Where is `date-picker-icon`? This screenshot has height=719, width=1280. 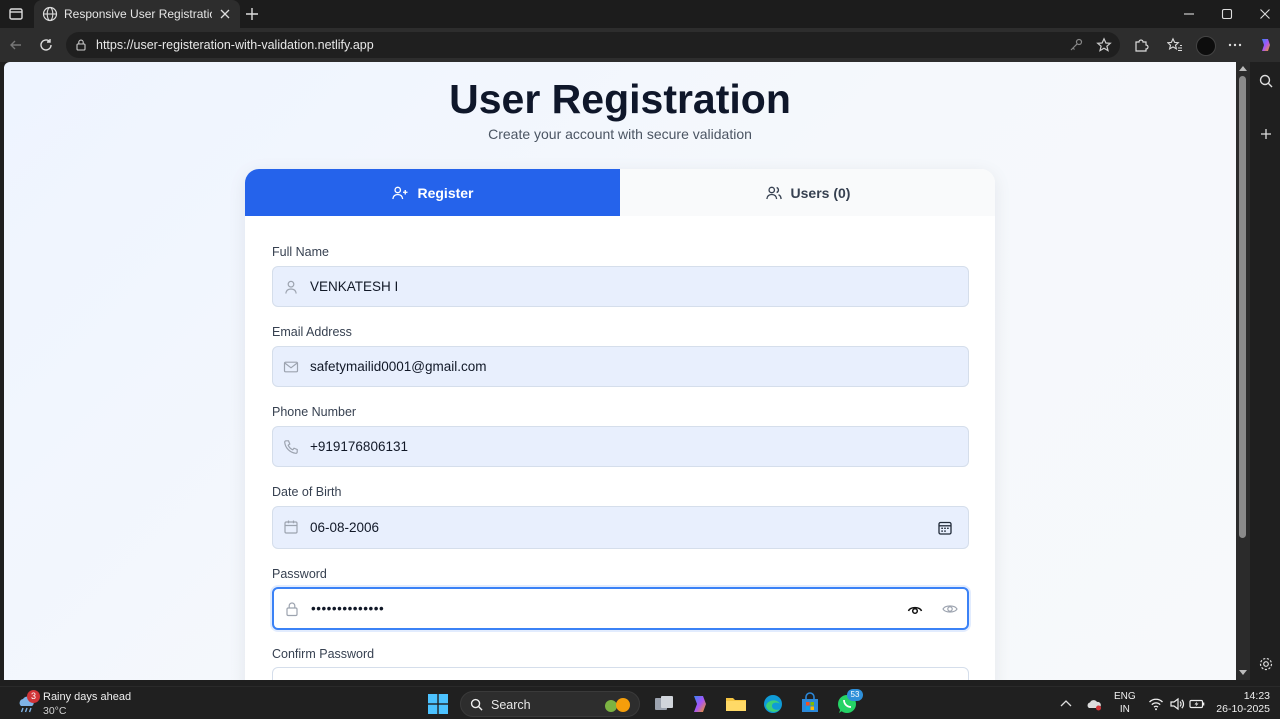 date-picker-icon is located at coordinates (945, 528).